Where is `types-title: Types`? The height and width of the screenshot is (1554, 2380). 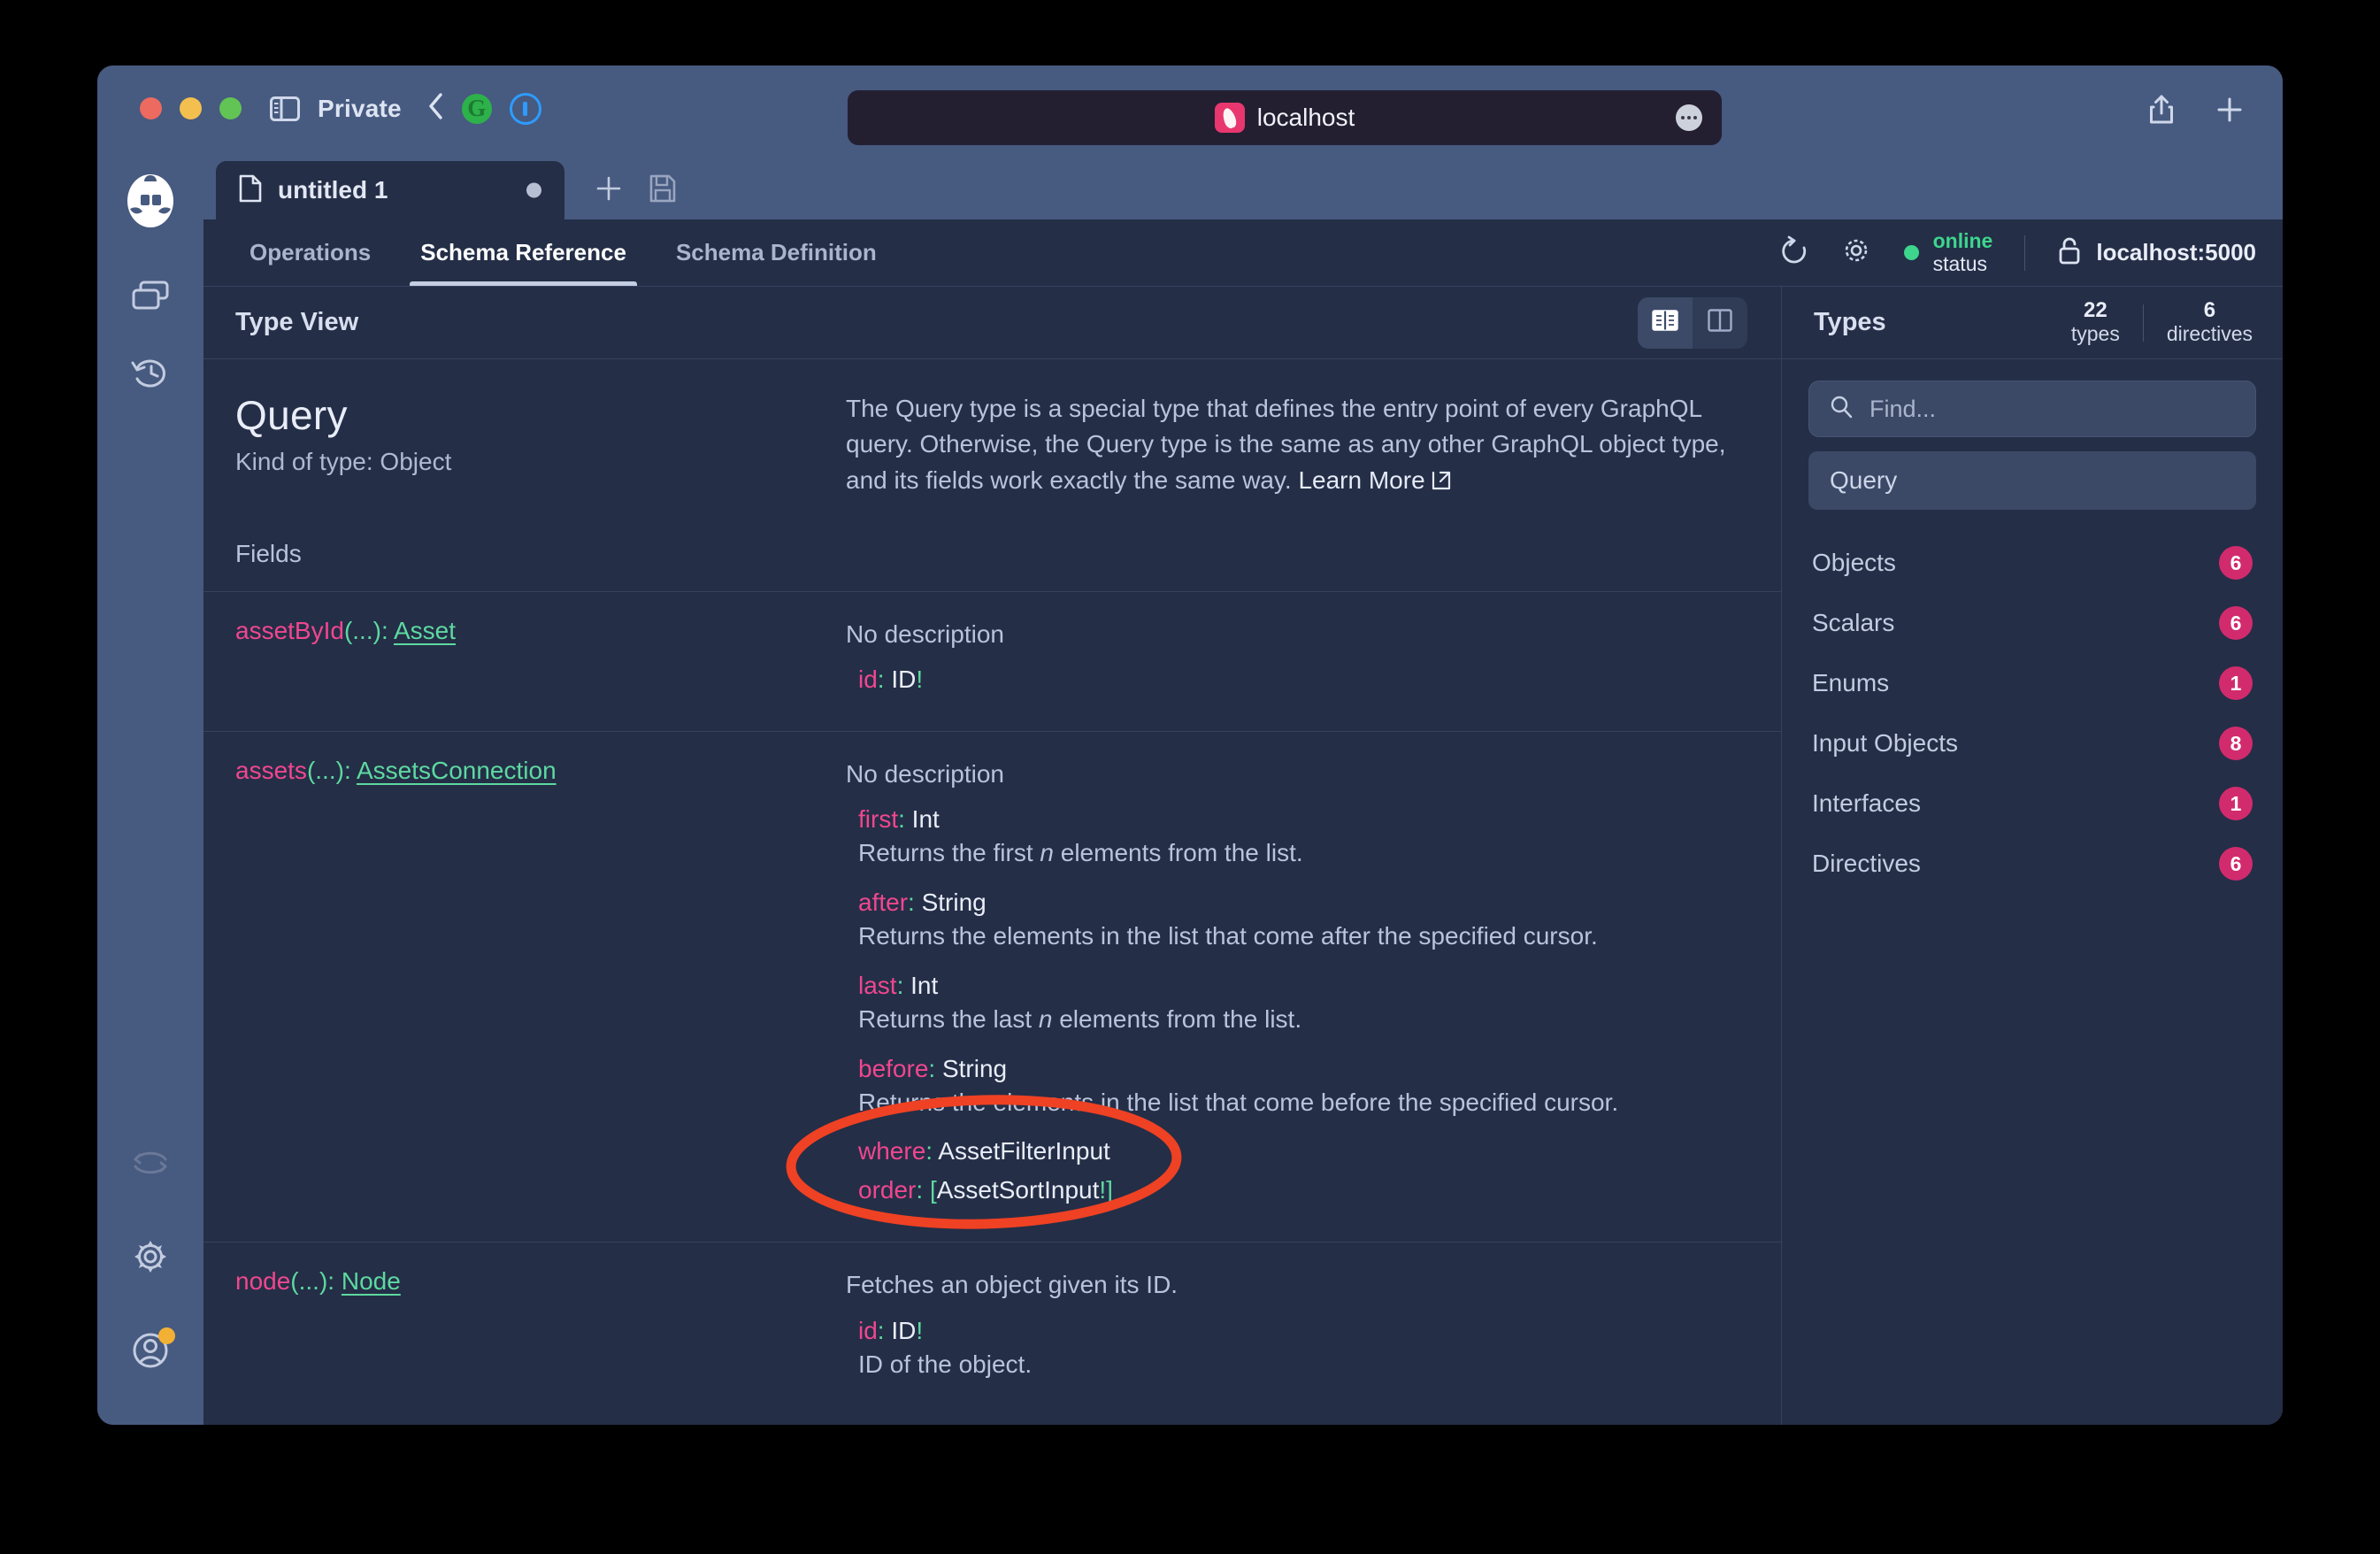
types-title: Types is located at coordinates (1850, 322).